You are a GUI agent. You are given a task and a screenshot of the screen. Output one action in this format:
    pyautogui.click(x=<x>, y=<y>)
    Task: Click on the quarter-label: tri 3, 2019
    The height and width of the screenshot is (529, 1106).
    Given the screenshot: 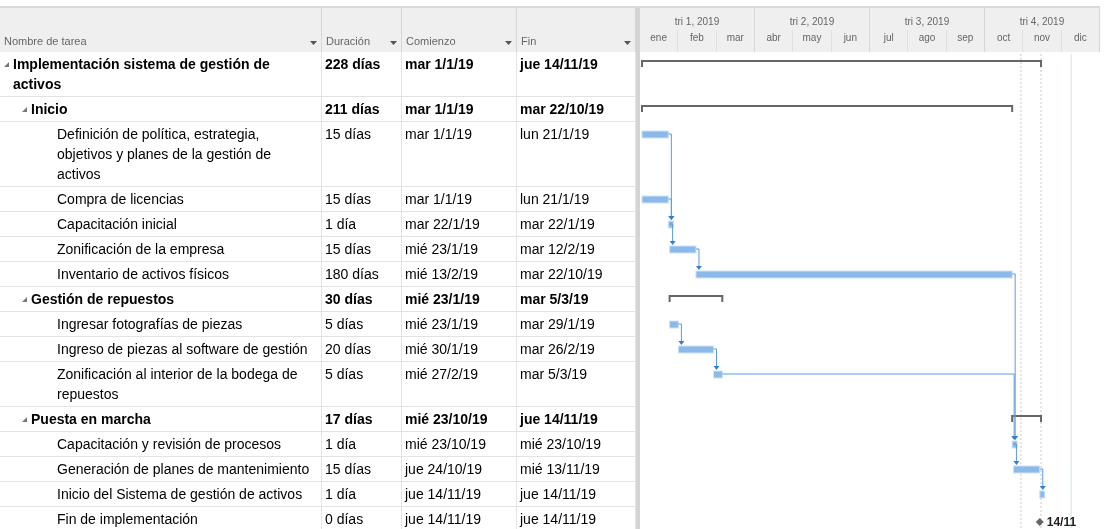 What is the action you would take?
    pyautogui.click(x=927, y=22)
    